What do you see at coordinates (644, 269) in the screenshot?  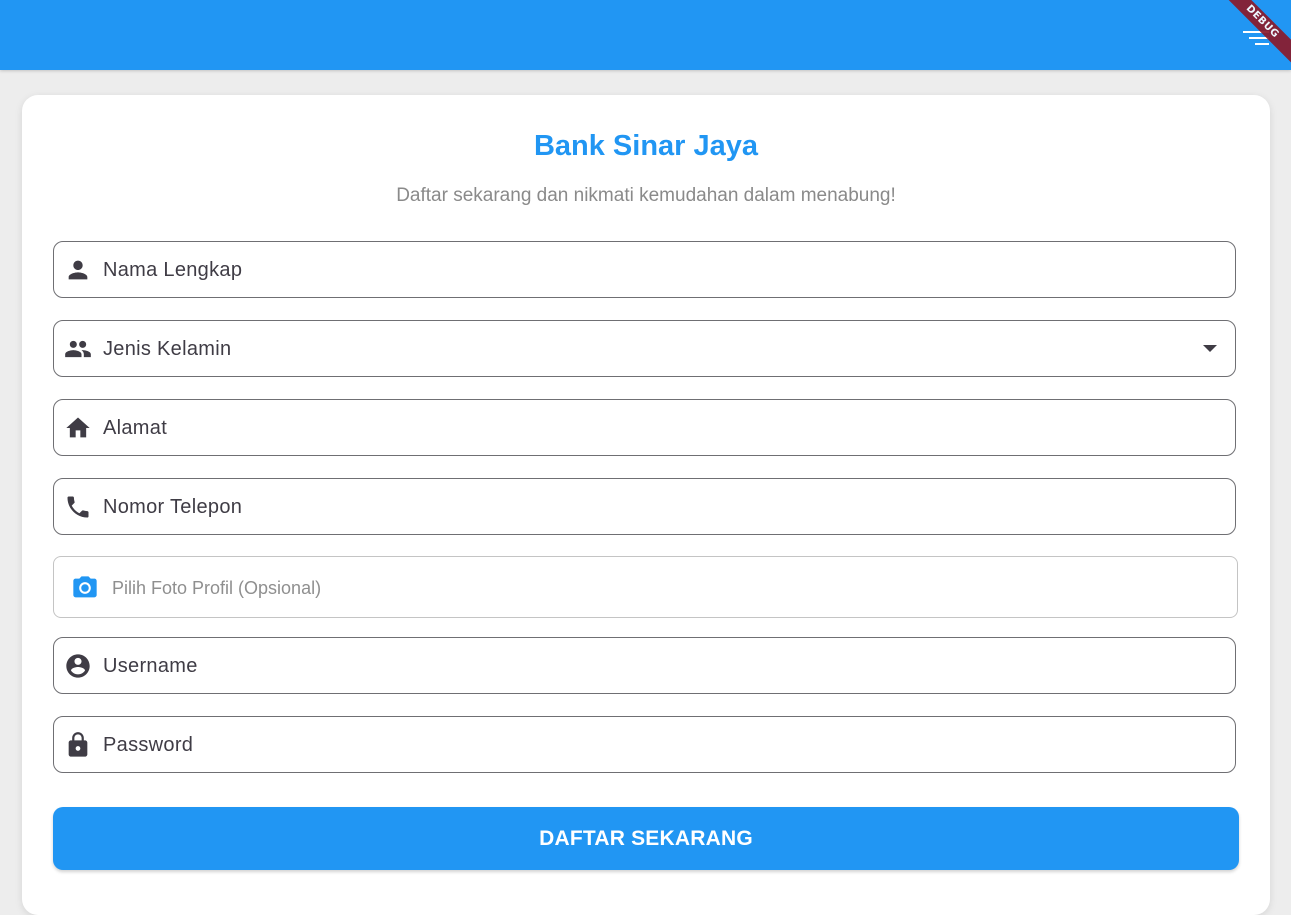 I see `full-name-field: Nama Lengkap` at bounding box center [644, 269].